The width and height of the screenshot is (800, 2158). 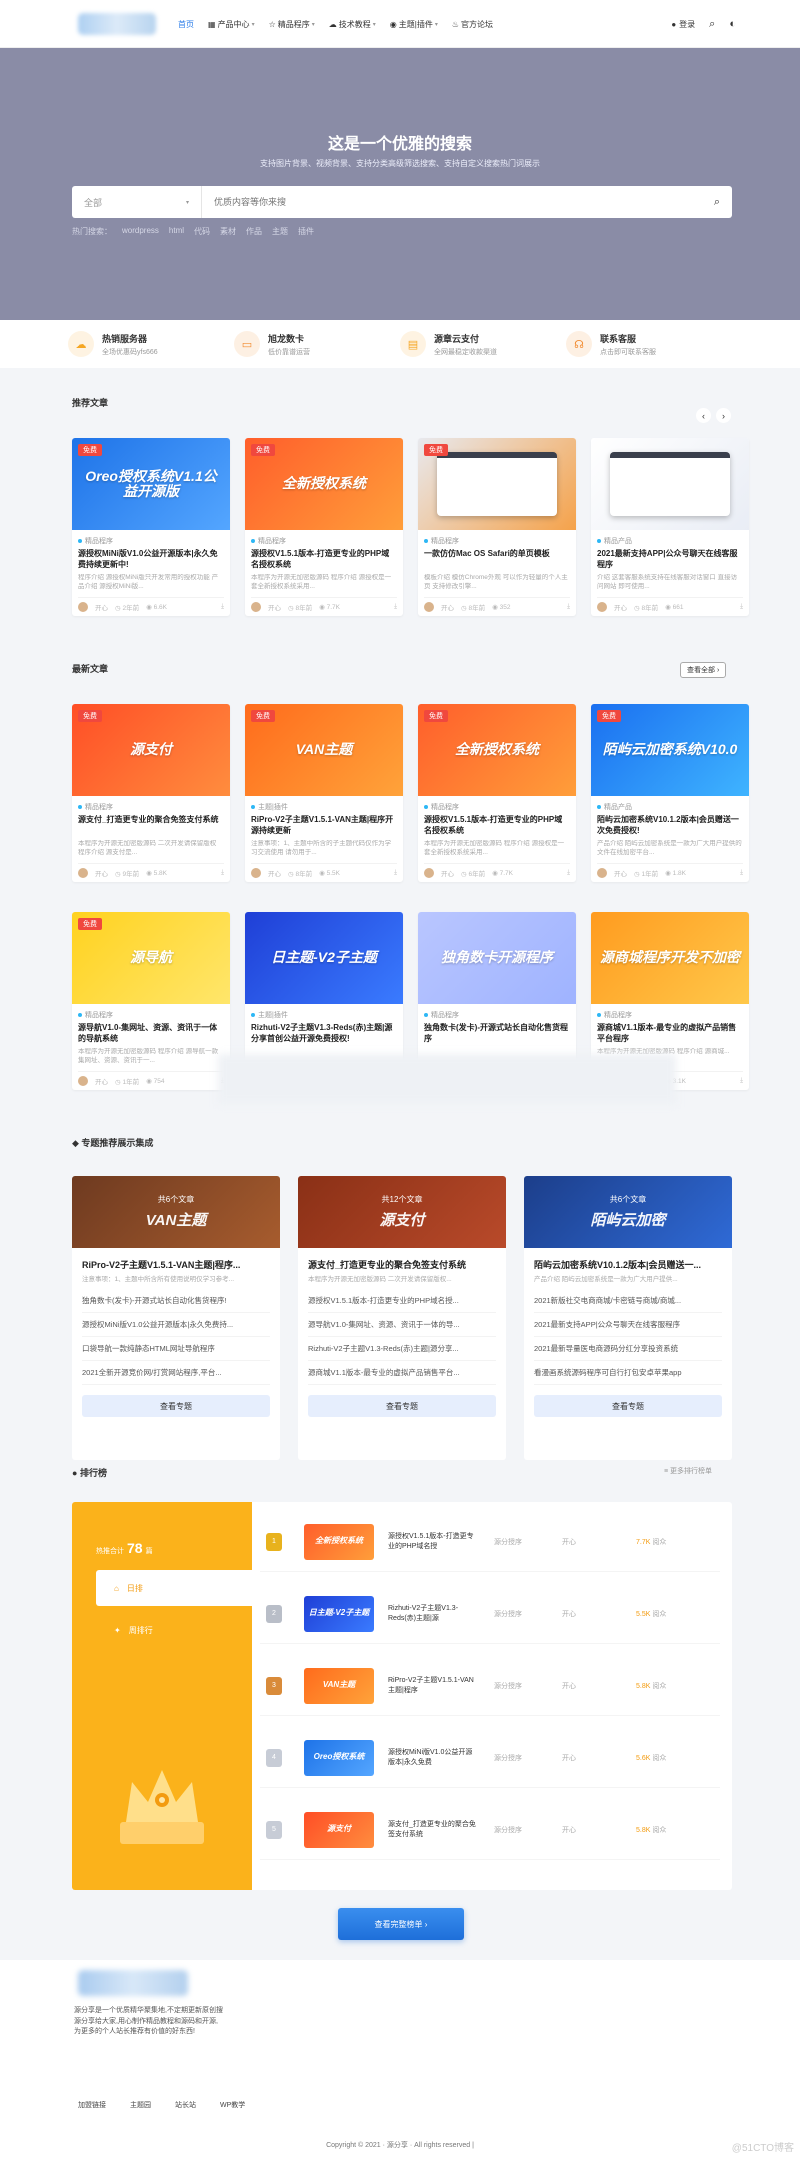 What do you see at coordinates (324, 826) in the screenshot?
I see `article-title: RiPro-V2子主题V1.5.1-VAN主题|程序开源持续更新` at bounding box center [324, 826].